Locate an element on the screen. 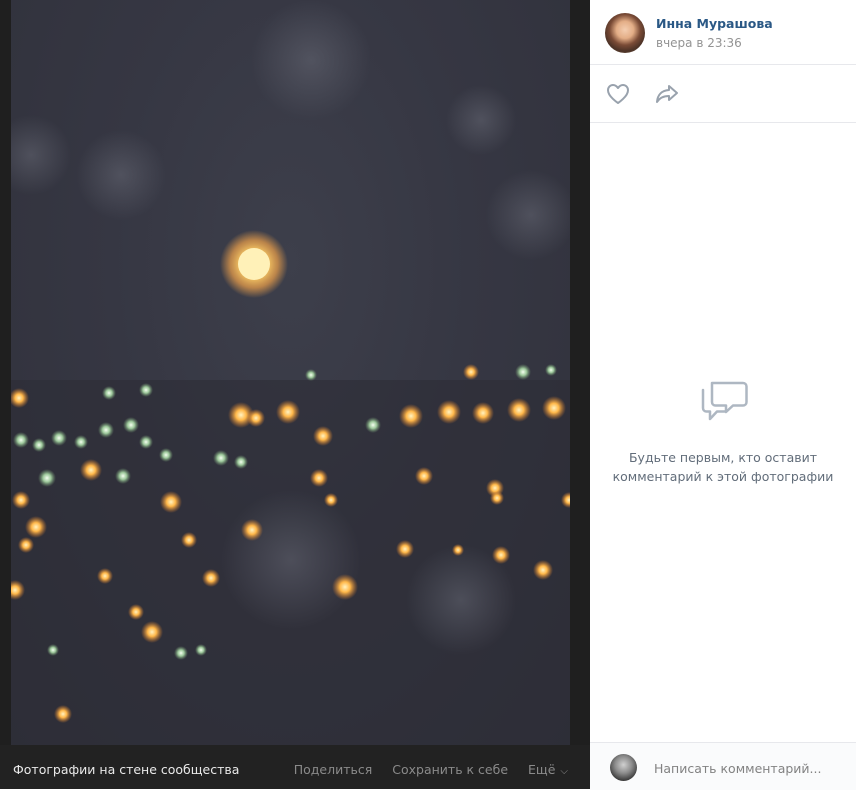 This screenshot has height=790, width=856. album-caption-link: Фотографии на стене сообщества is located at coordinates (126, 769).